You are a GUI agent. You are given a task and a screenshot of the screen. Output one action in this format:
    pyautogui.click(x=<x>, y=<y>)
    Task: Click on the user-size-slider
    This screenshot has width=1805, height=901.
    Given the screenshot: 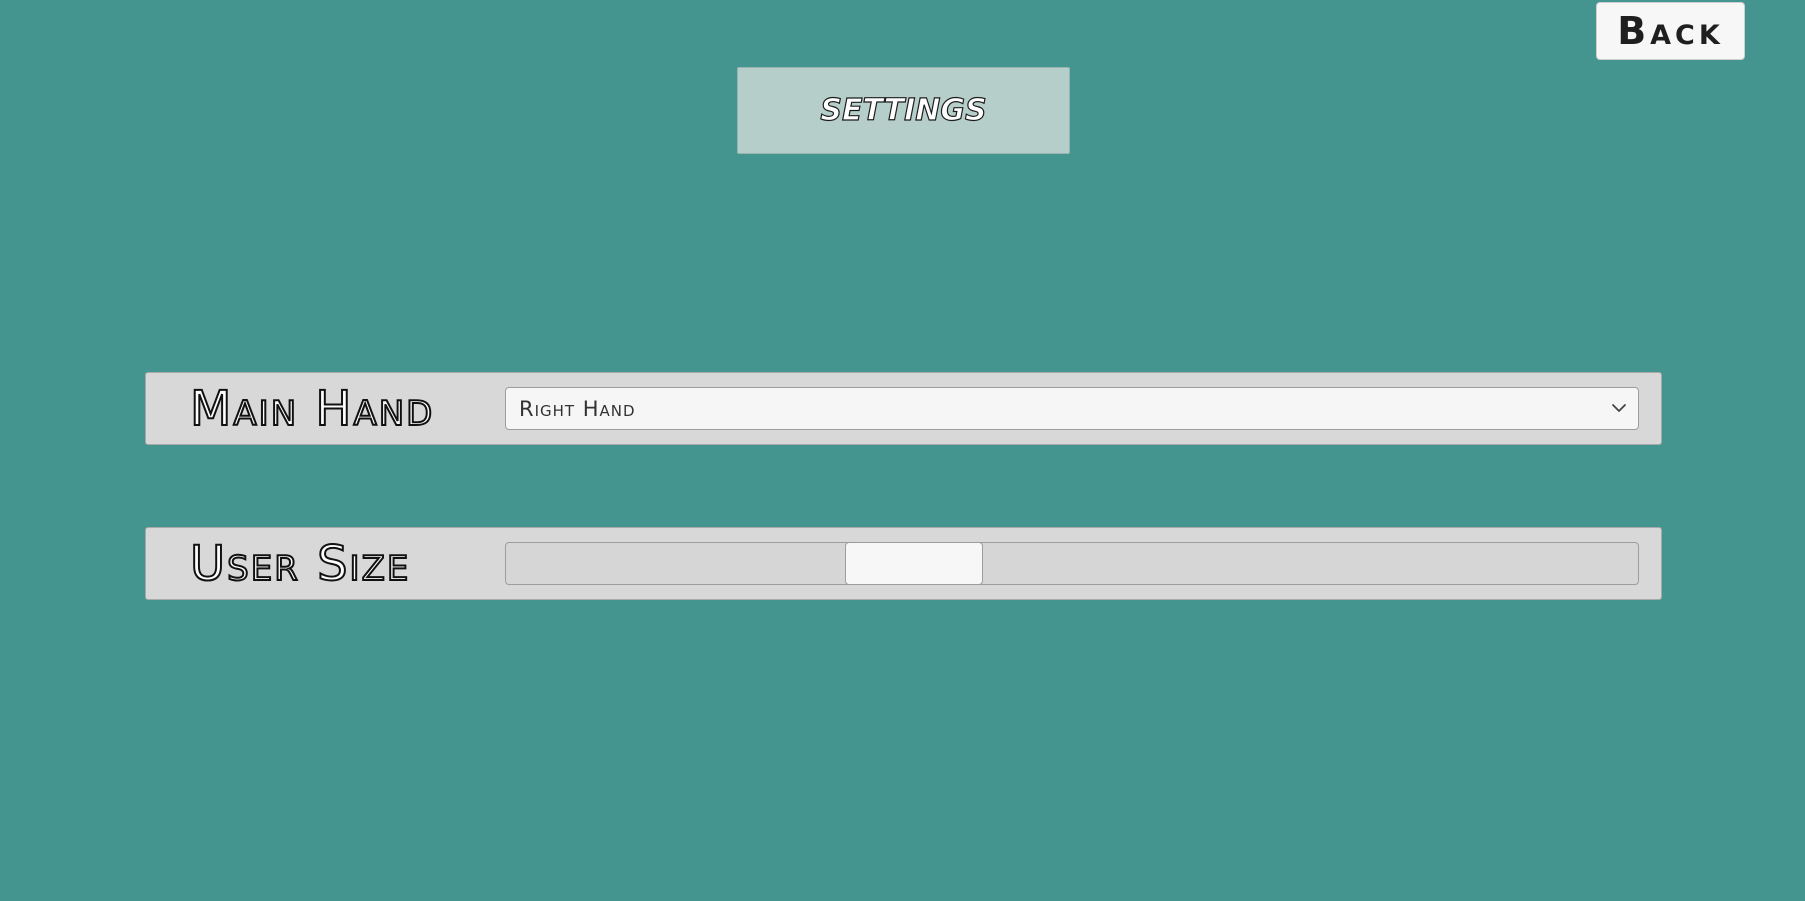 What is the action you would take?
    pyautogui.click(x=1072, y=563)
    